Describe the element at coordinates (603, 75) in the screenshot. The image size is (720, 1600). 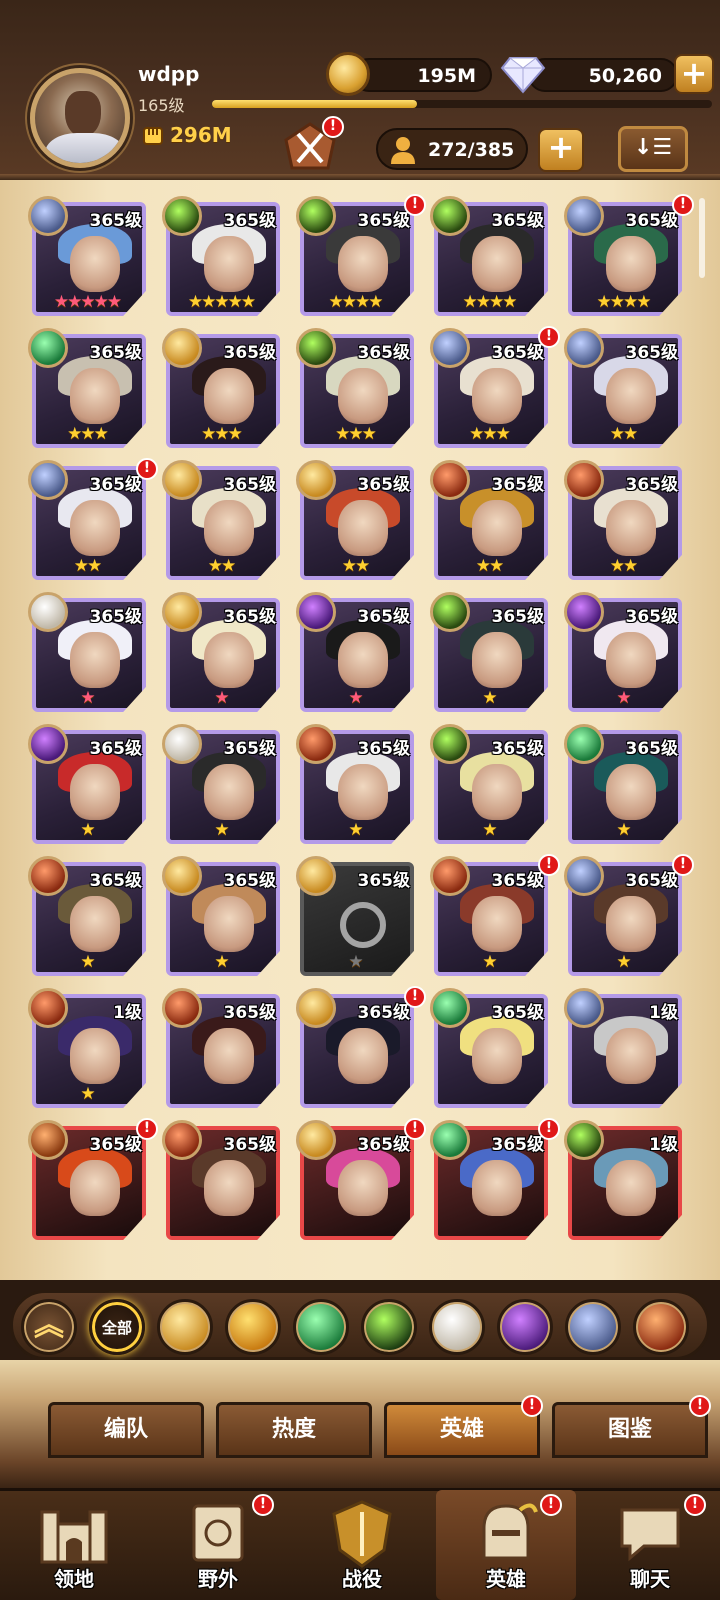
I see `diamond-display: 50,260` at that location.